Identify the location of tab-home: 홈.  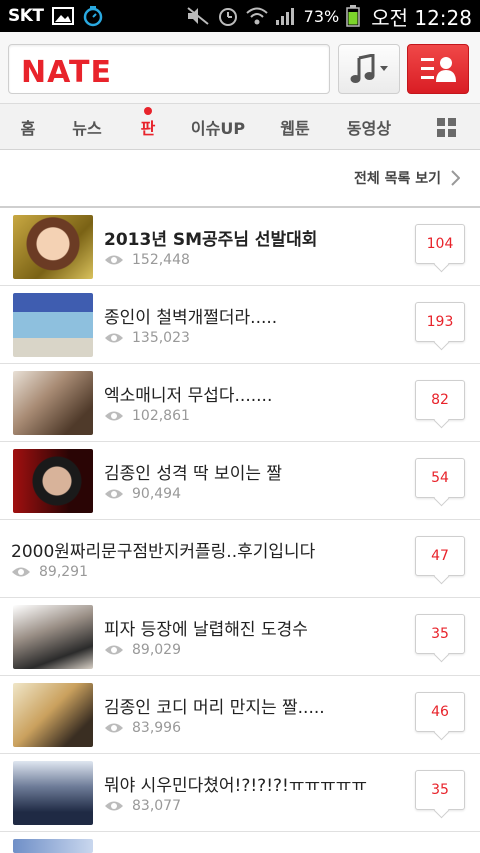
(28, 127).